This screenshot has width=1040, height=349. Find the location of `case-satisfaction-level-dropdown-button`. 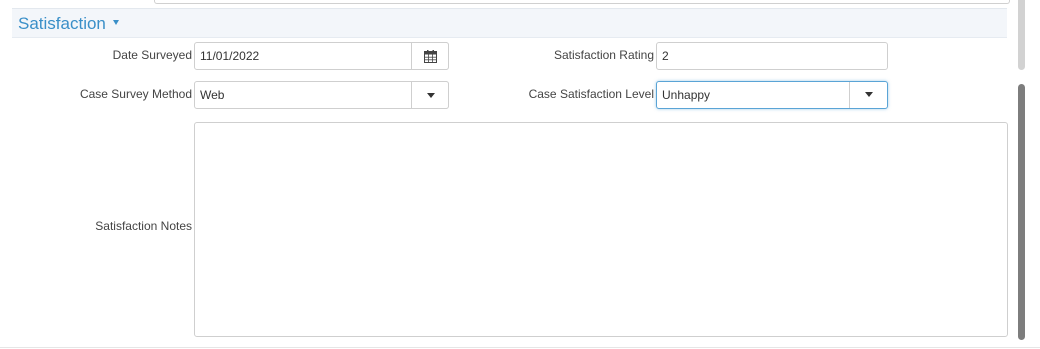

case-satisfaction-level-dropdown-button is located at coordinates (868, 95).